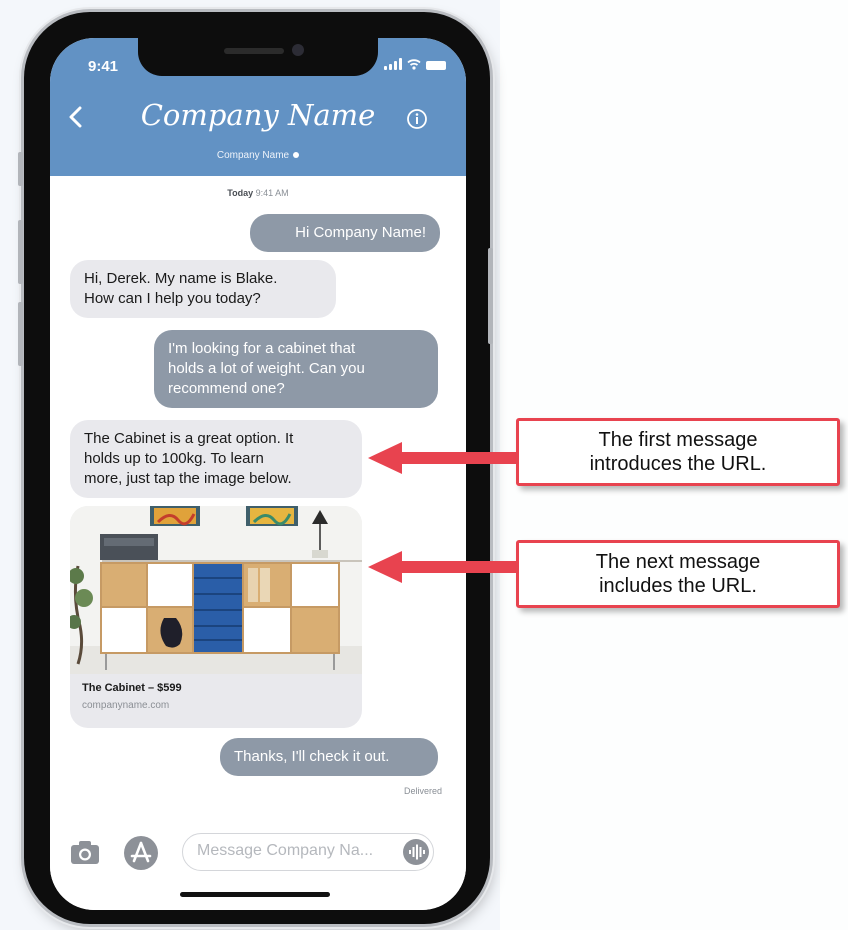 Image resolution: width=848 pixels, height=930 pixels. I want to click on info-icon, so click(417, 119).